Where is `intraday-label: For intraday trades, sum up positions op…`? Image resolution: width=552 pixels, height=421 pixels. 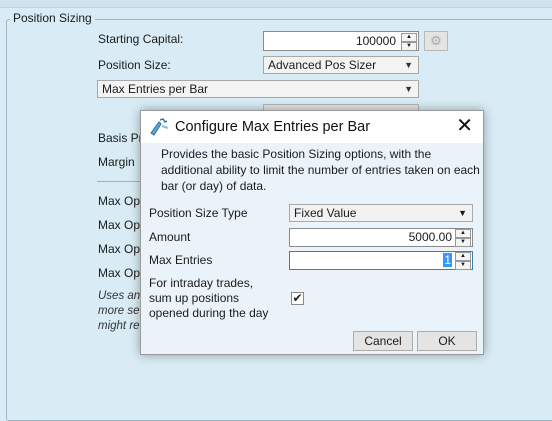 intraday-label: For intraday trades, sum up positions op… is located at coordinates (208, 298).